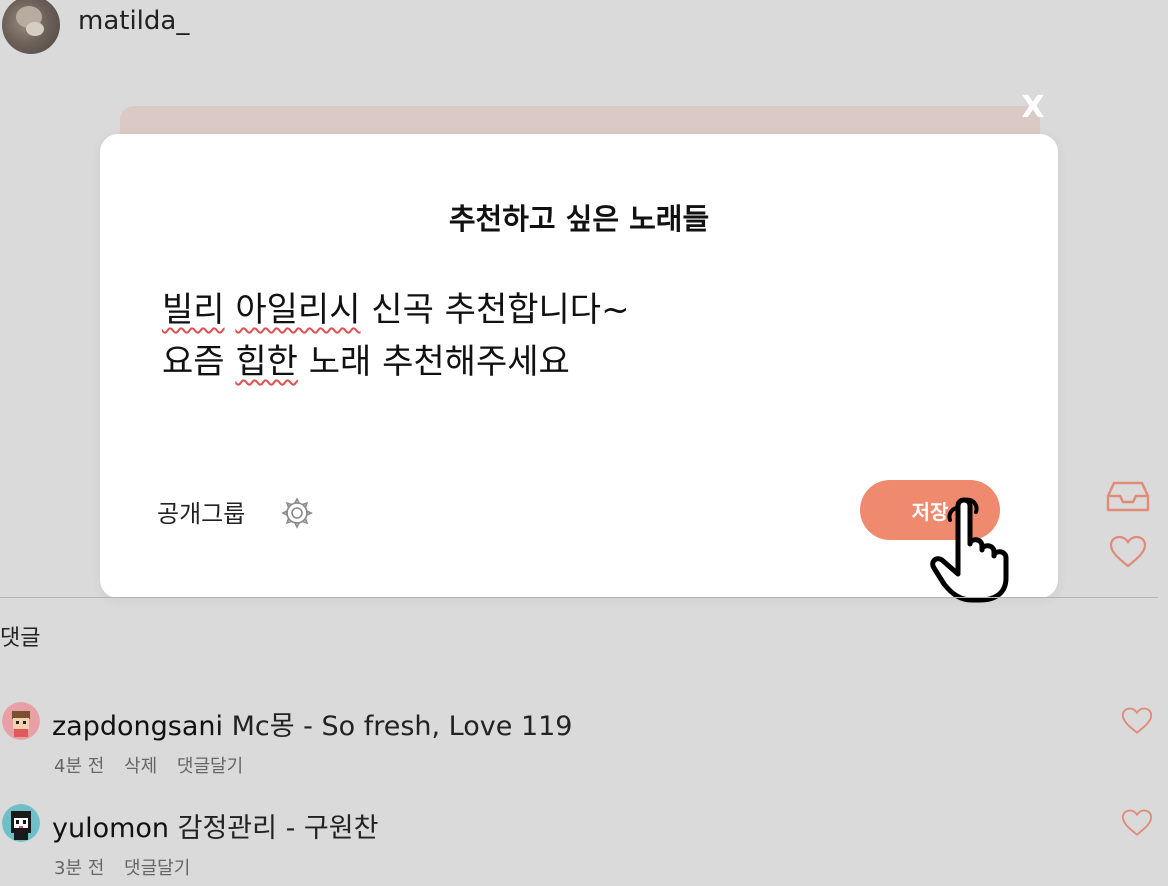 The image size is (1168, 886). Describe the element at coordinates (433, 362) in the screenshot. I see `text-fragment: 노래 추천해주세요` at that location.